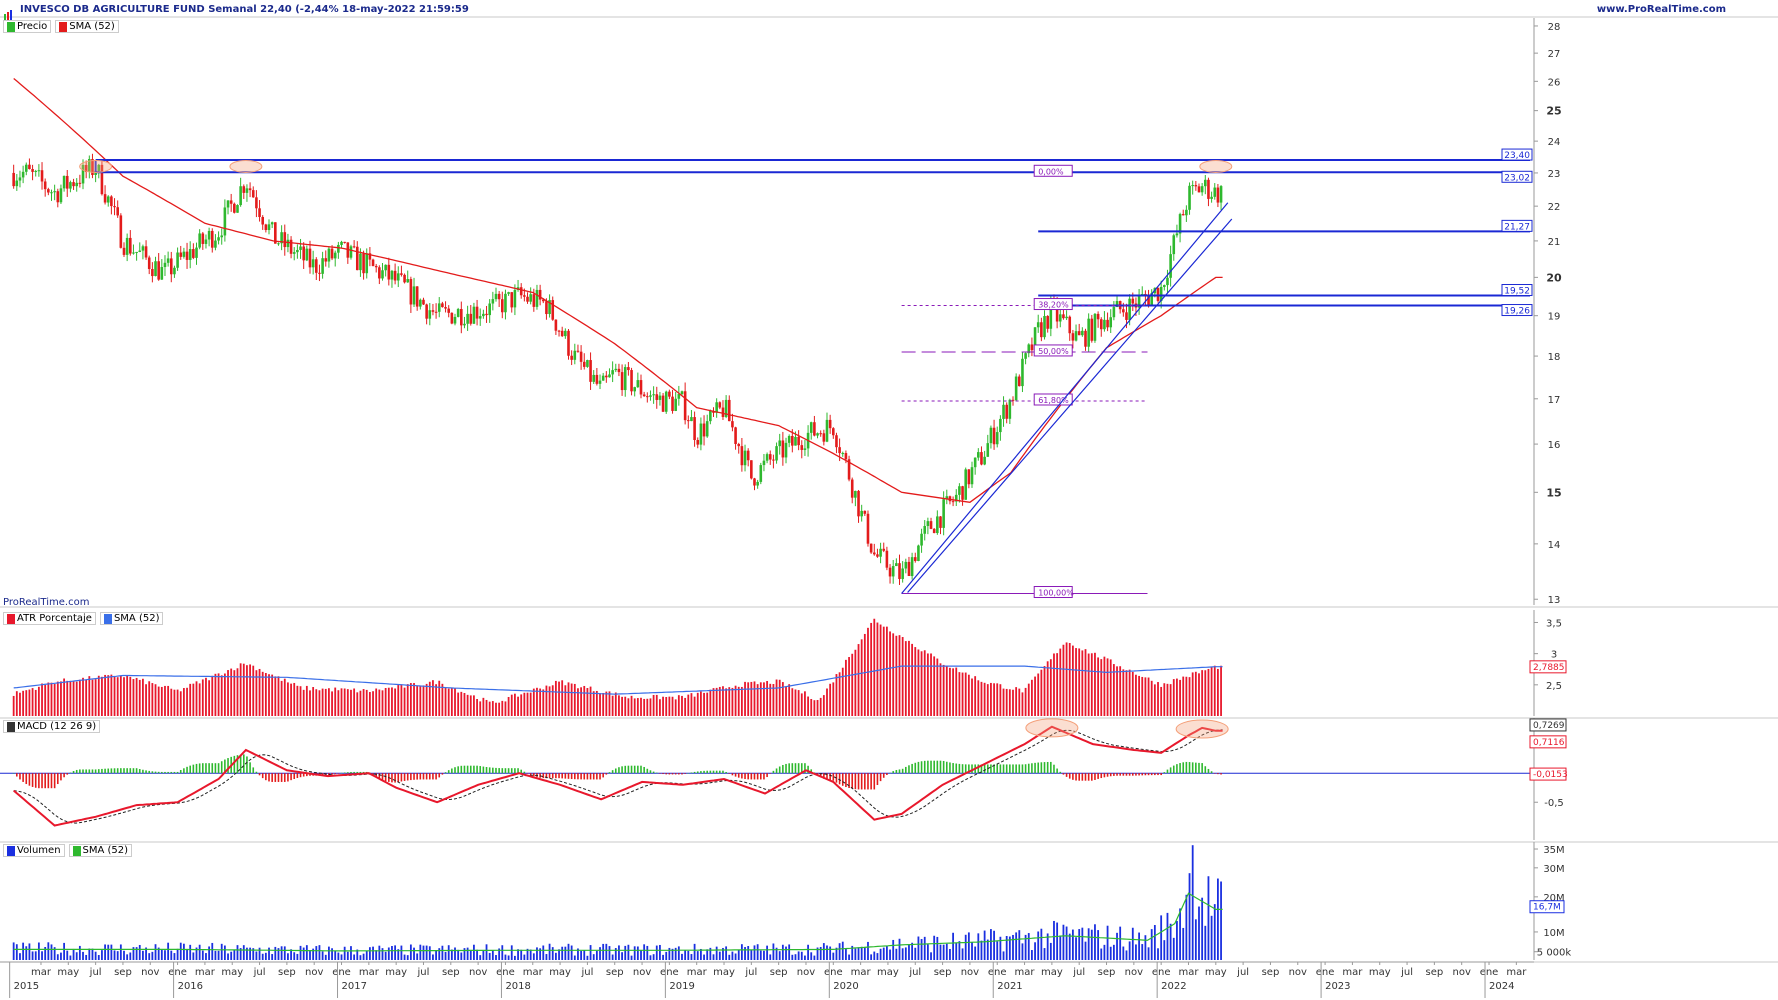 The image size is (1778, 1000). I want to click on legend-item-price: Precio, so click(27, 26).